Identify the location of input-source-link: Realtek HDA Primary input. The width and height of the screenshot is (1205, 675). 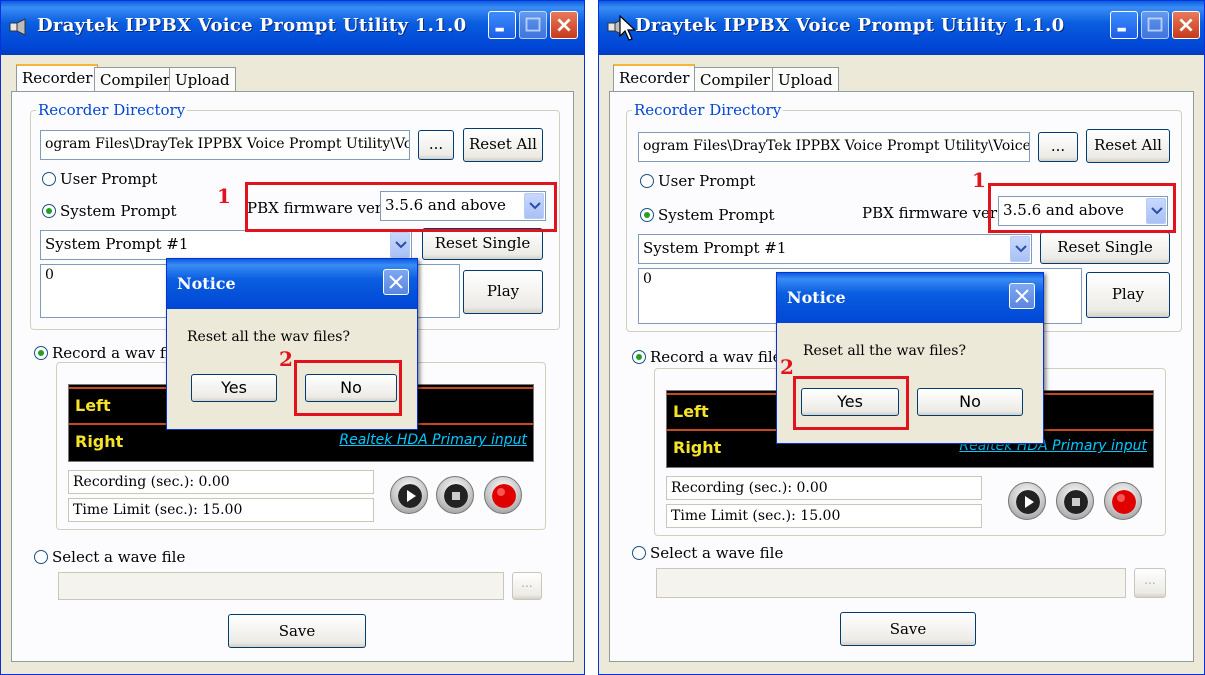
(433, 440).